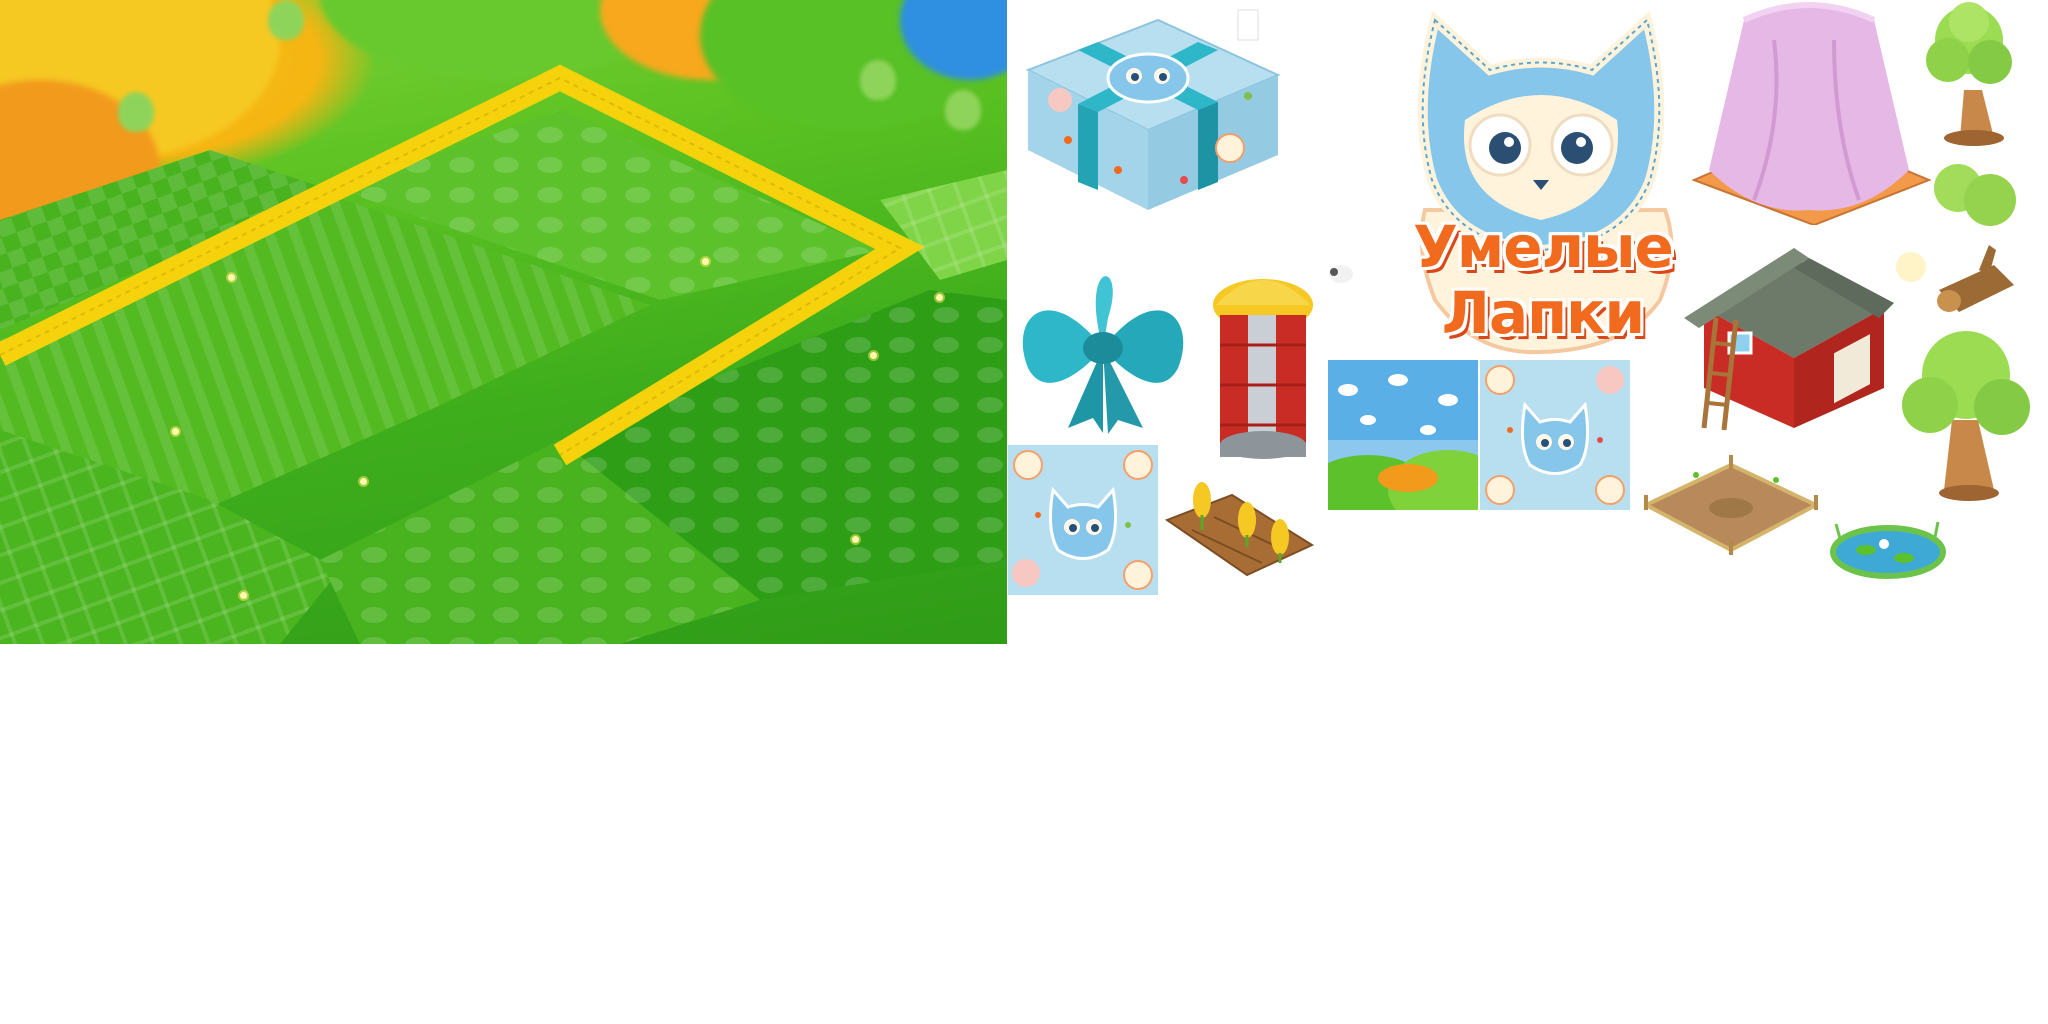  I want to click on ribbon-bow-icon, so click(1103, 355).